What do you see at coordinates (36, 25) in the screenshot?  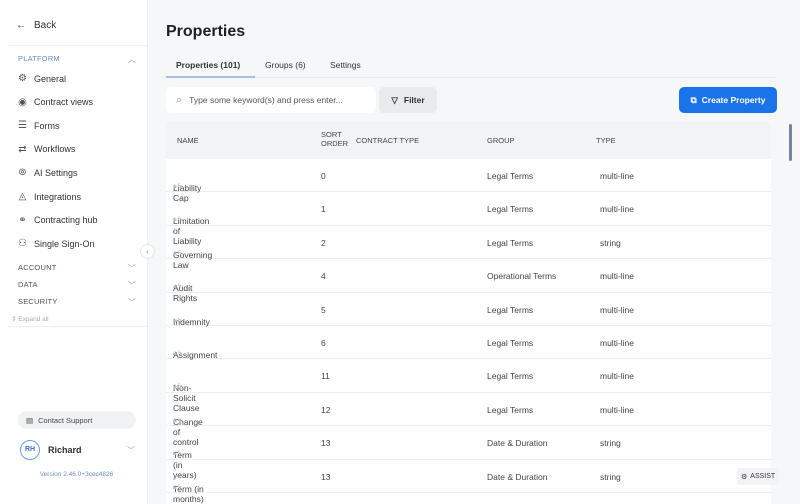 I see `back-button: ← Back` at bounding box center [36, 25].